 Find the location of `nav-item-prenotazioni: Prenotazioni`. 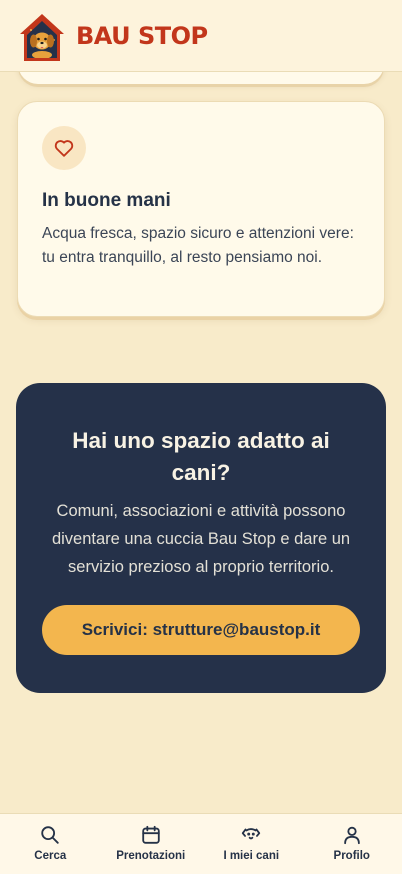

nav-item-prenotazioni: Prenotazioni is located at coordinates (151, 844).